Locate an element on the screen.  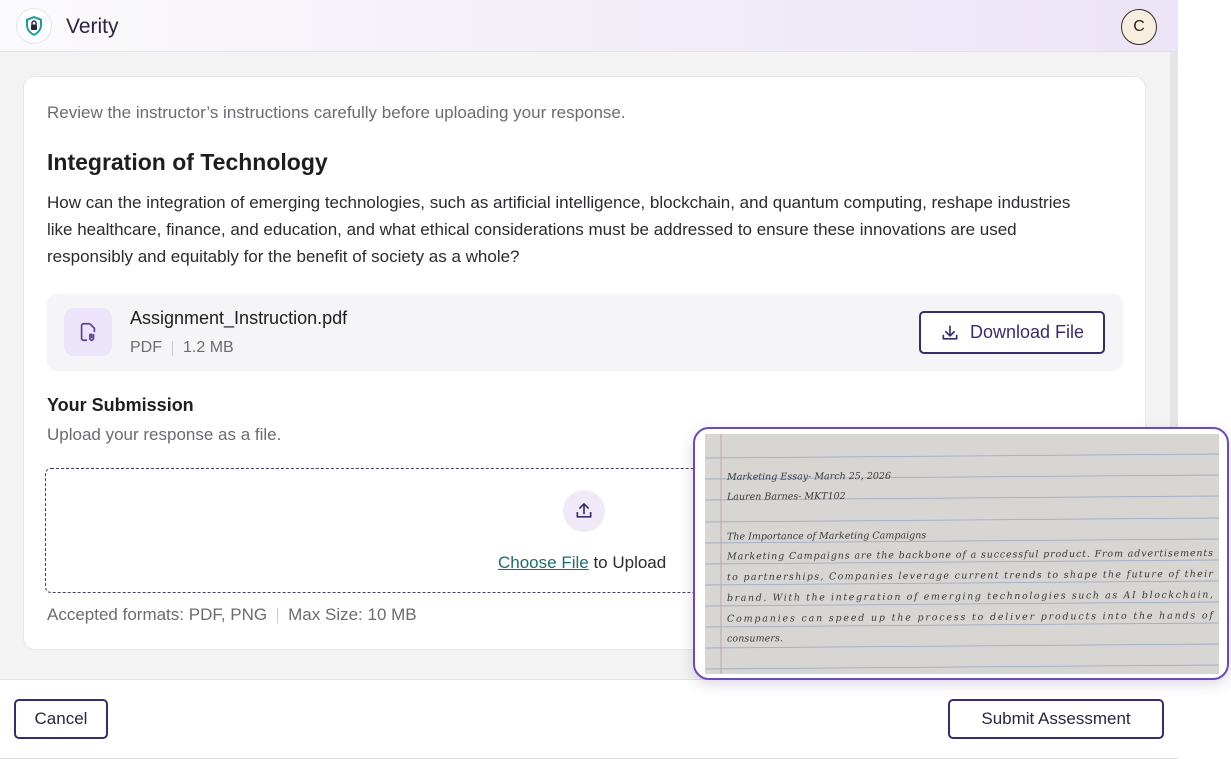
app-header: Verity C is located at coordinates (589, 26).